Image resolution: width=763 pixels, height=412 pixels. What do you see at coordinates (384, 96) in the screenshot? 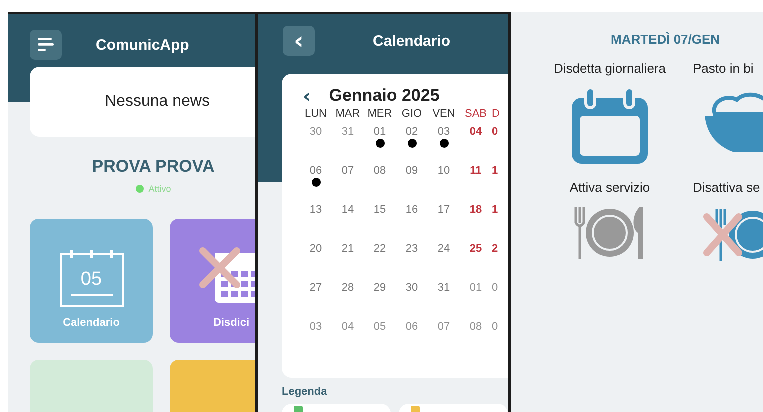
I see `month-title: Gennaio 2025` at bounding box center [384, 96].